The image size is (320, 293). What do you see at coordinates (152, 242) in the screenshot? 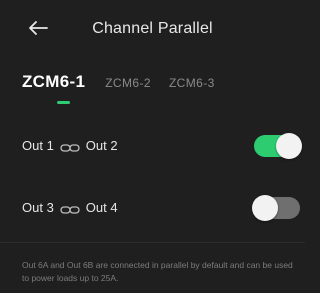
I see `divider` at bounding box center [152, 242].